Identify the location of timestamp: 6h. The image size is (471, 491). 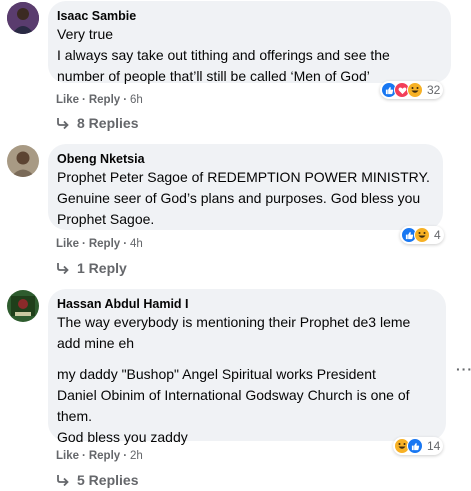
(136, 100).